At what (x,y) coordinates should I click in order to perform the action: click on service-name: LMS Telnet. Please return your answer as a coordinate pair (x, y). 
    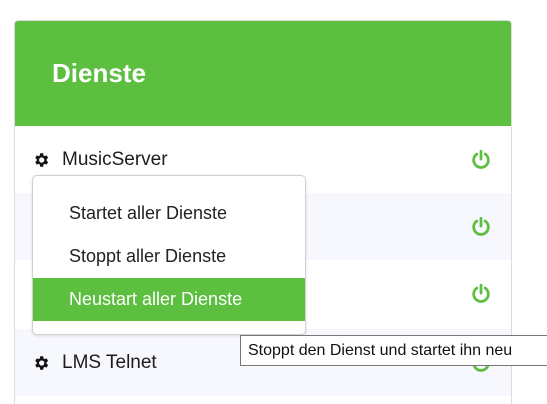
    Looking at the image, I should click on (109, 362).